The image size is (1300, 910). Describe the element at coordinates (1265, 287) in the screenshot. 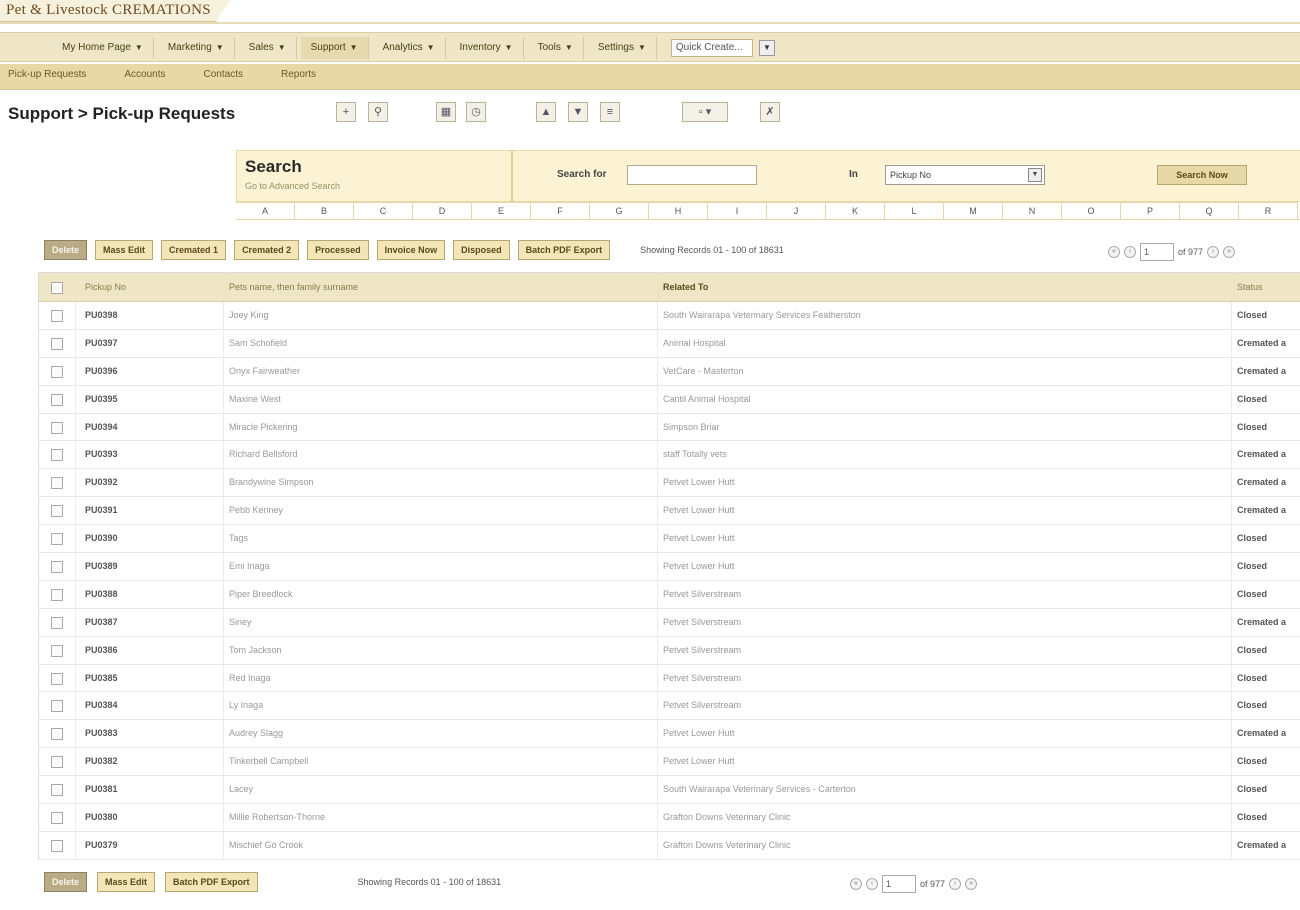

I see `column-header-status: Status` at that location.